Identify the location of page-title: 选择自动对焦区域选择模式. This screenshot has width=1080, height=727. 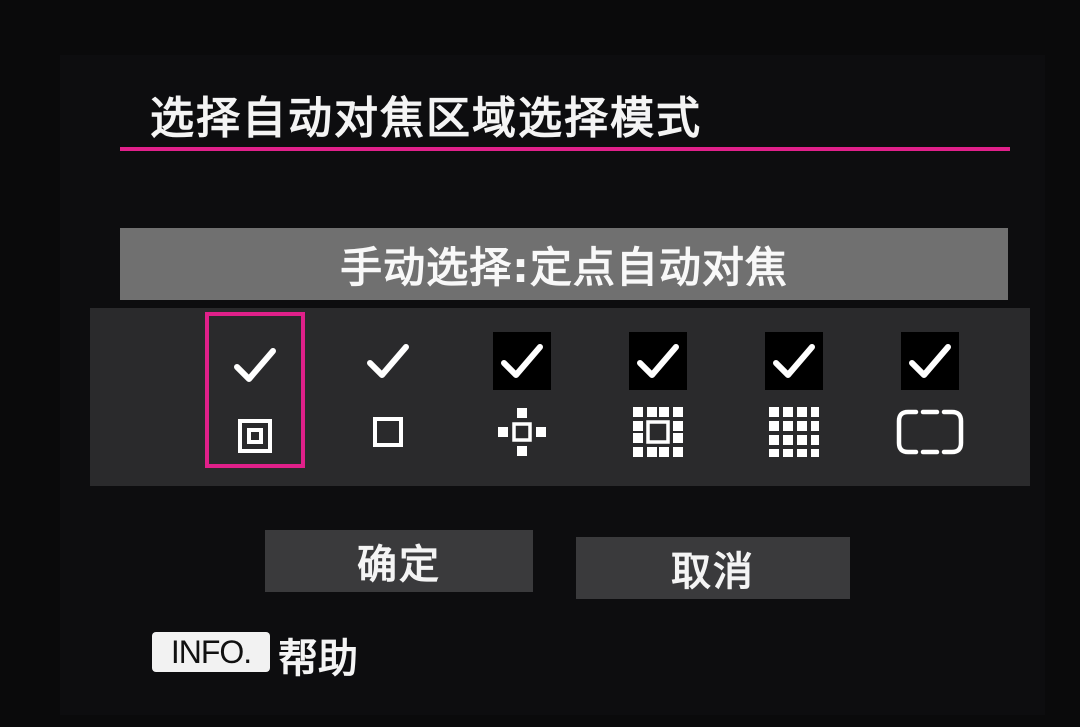
(426, 118).